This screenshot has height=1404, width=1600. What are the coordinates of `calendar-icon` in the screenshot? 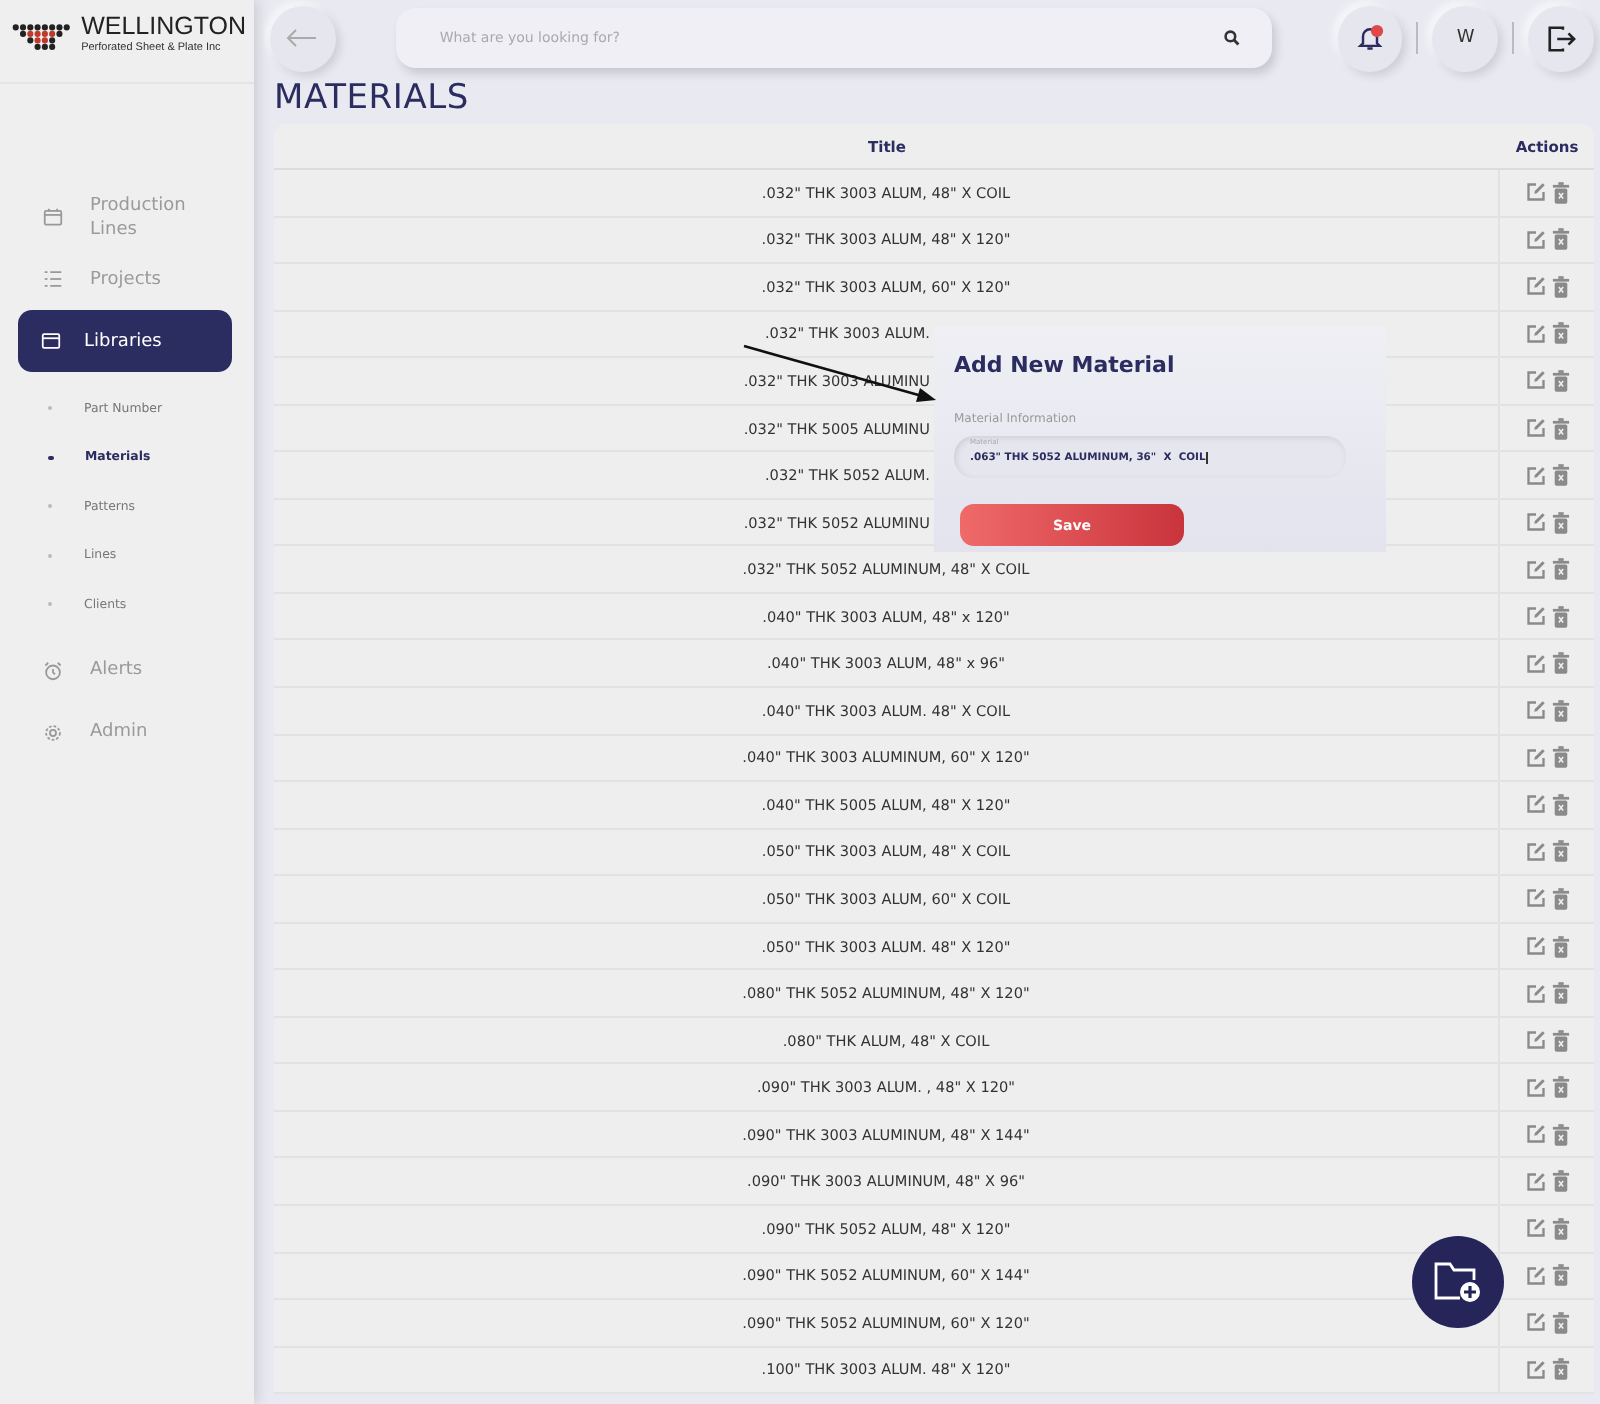 It's located at (53, 217).